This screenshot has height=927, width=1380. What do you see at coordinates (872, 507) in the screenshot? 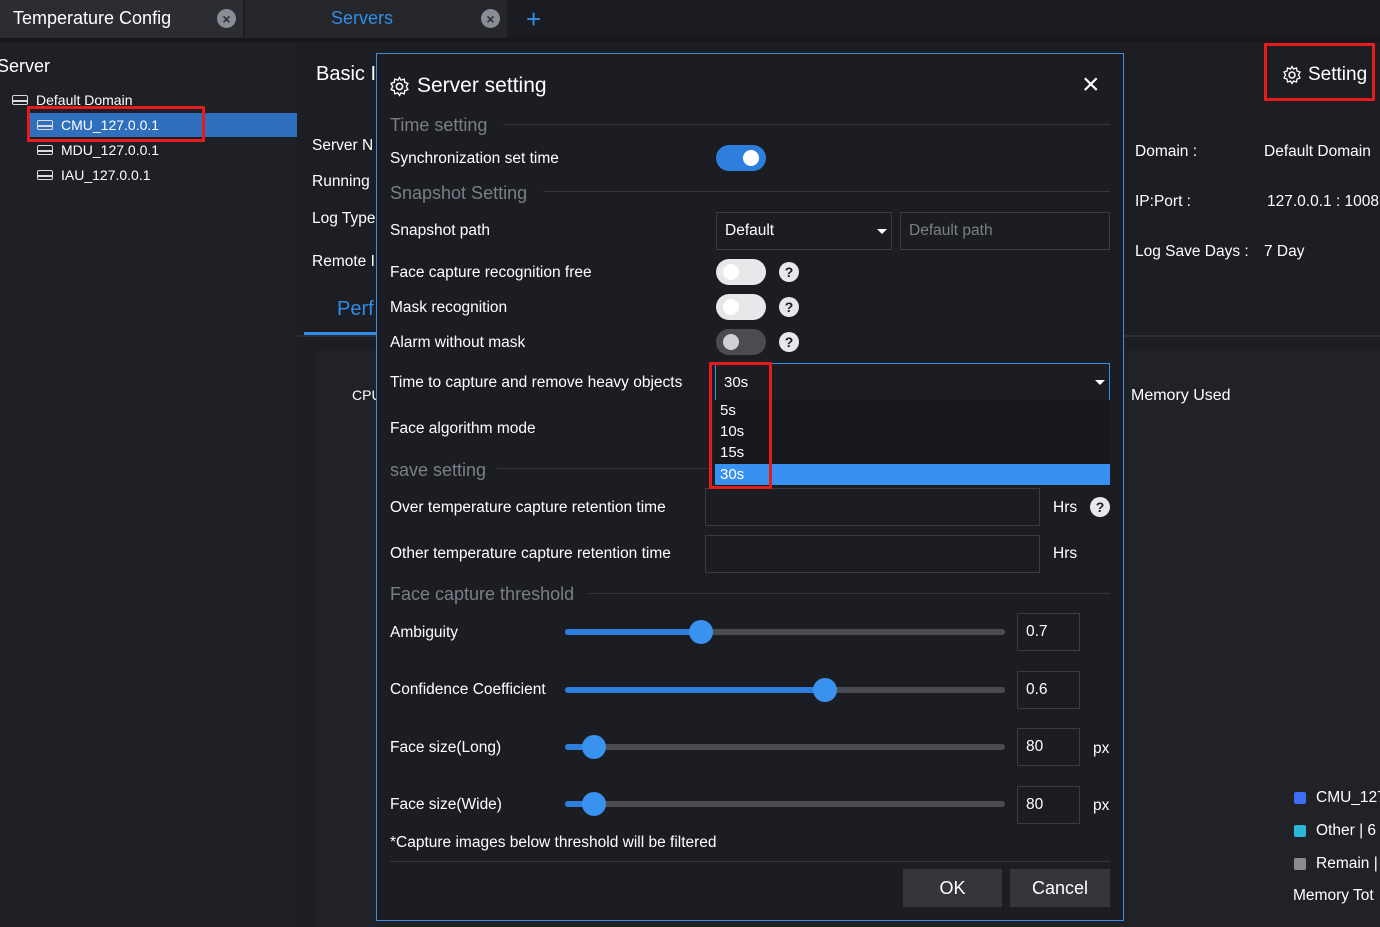
I see `over-temp-input` at bounding box center [872, 507].